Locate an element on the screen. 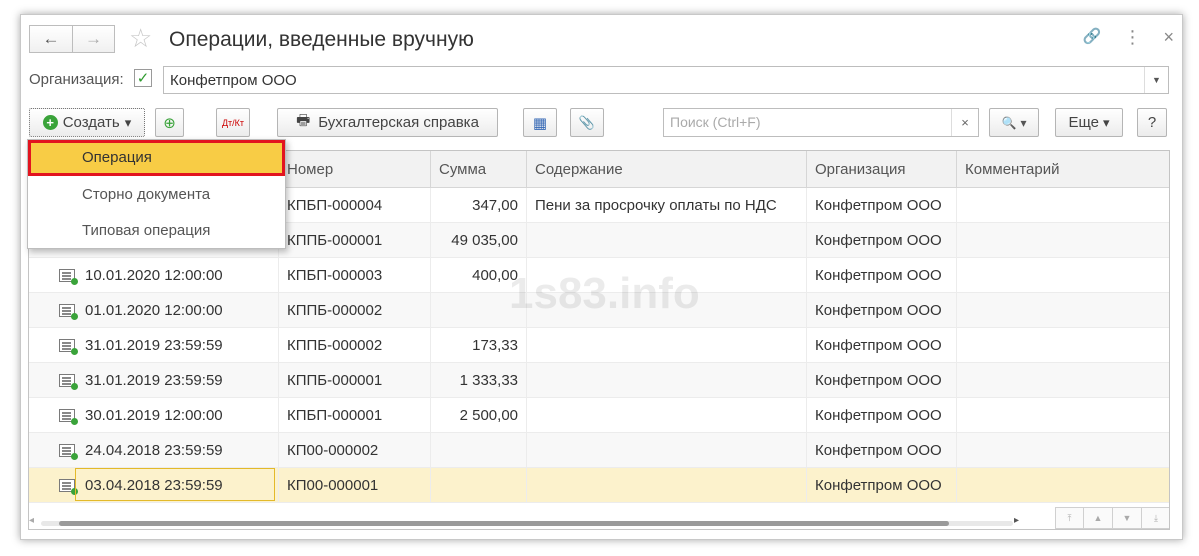  back-button: ← is located at coordinates (51, 39).